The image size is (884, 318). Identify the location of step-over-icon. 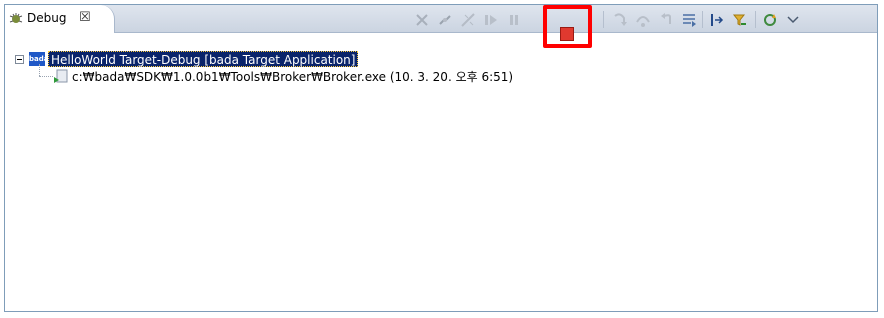
(643, 20).